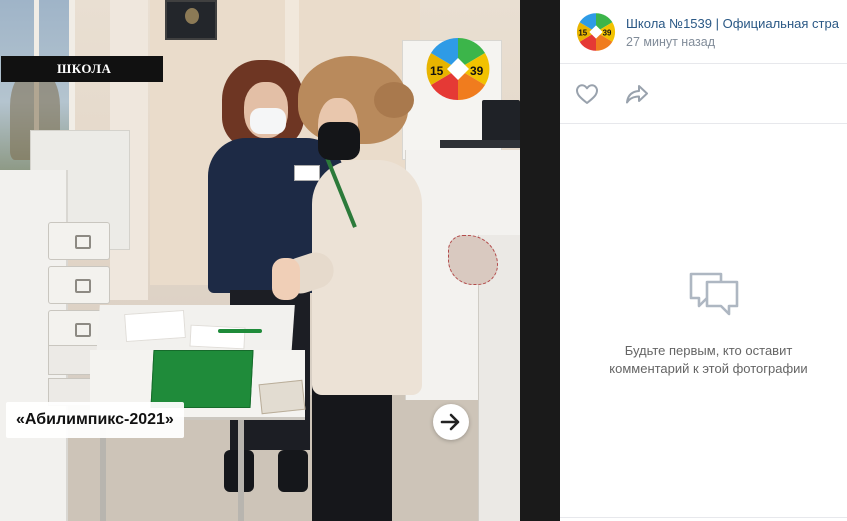 This screenshot has height=521, width=847. I want to click on school-logo-icon: 15 39, so click(596, 32).